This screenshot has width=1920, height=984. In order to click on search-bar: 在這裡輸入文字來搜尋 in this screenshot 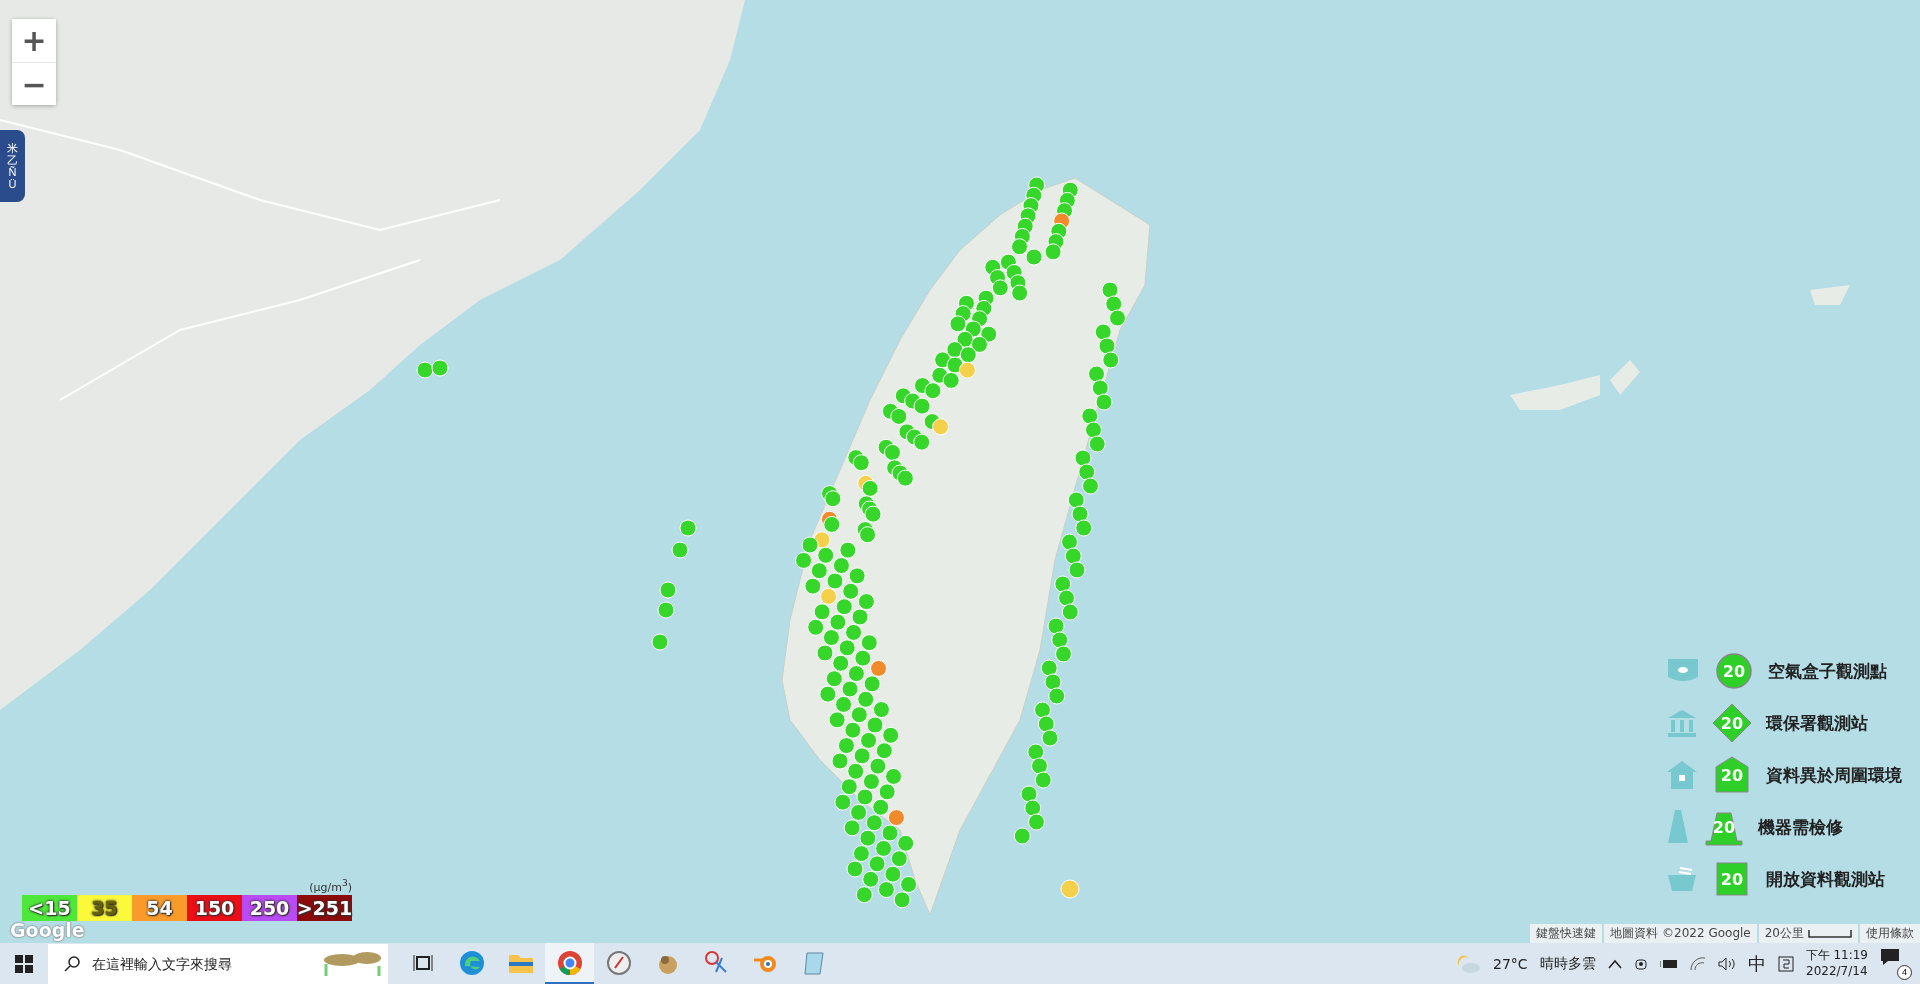, I will do `click(218, 963)`.